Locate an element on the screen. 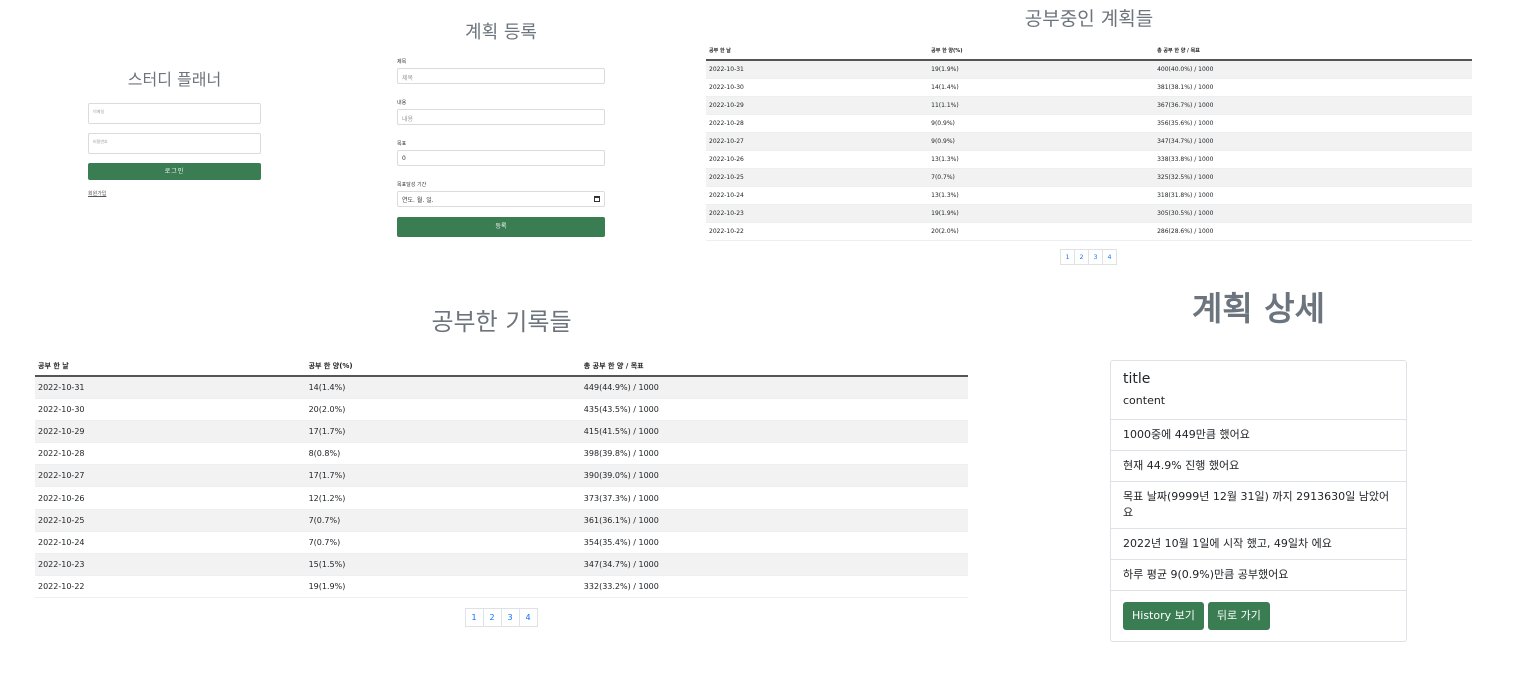  cell-amount: 20(2.0%) is located at coordinates (1041, 231).